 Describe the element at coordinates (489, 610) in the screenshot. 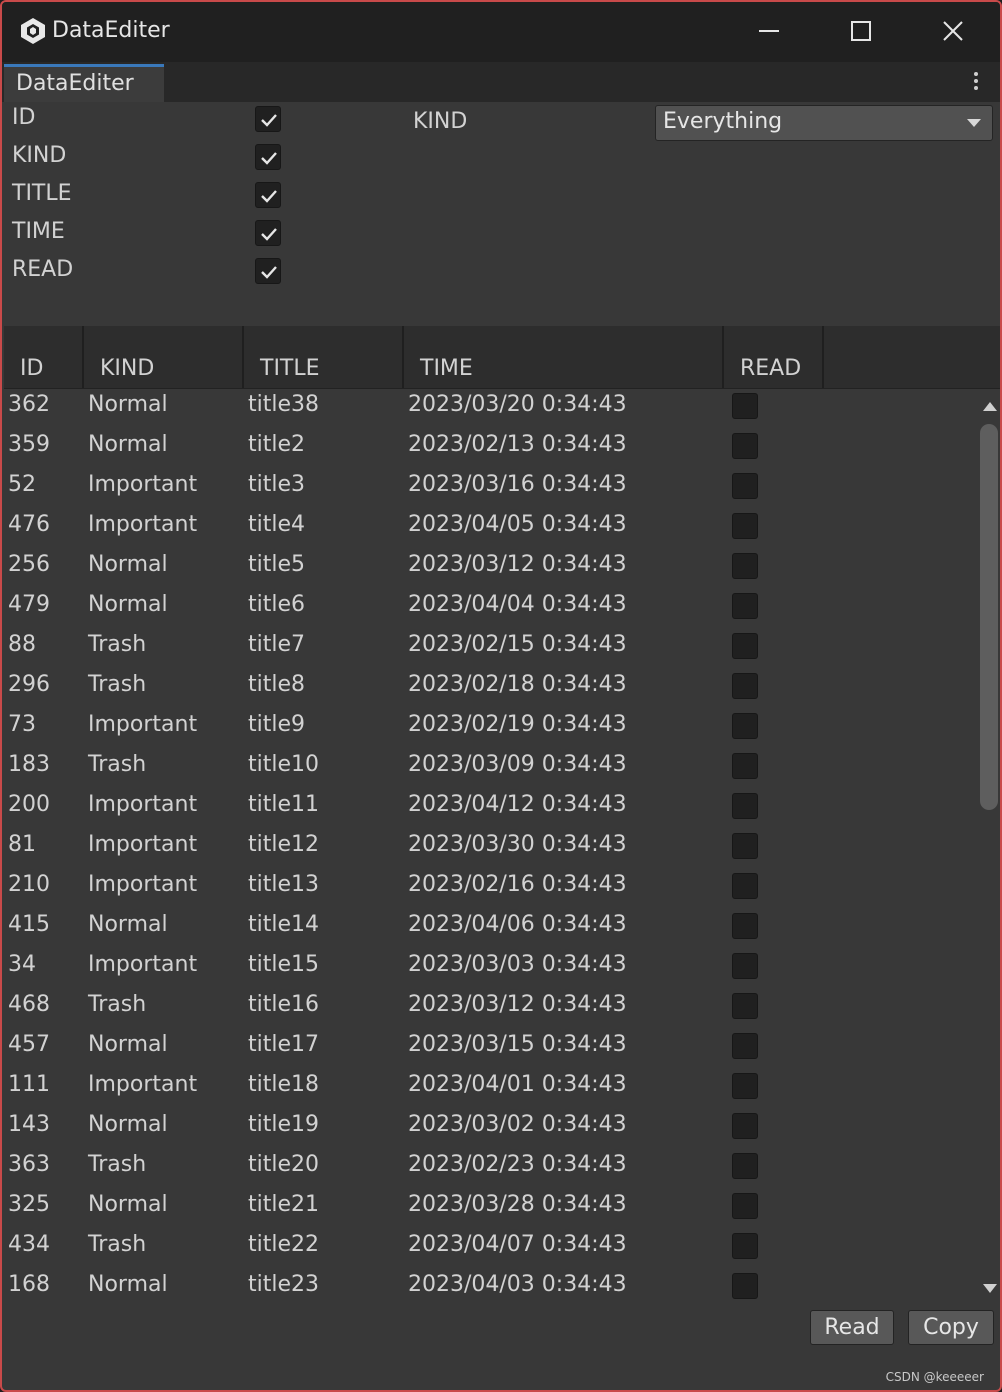

I see `table-row: 479 Normal title6 2023/04/04 0:34:43` at that location.